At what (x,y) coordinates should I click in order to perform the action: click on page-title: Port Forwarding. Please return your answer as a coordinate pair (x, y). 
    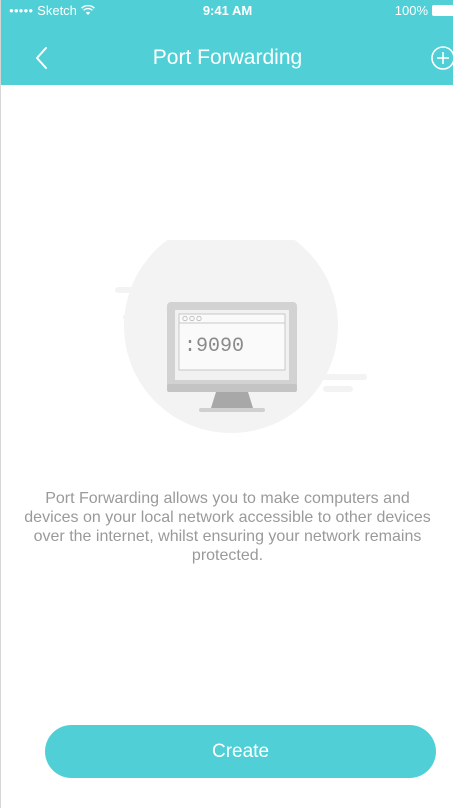
    Looking at the image, I should click on (227, 57).